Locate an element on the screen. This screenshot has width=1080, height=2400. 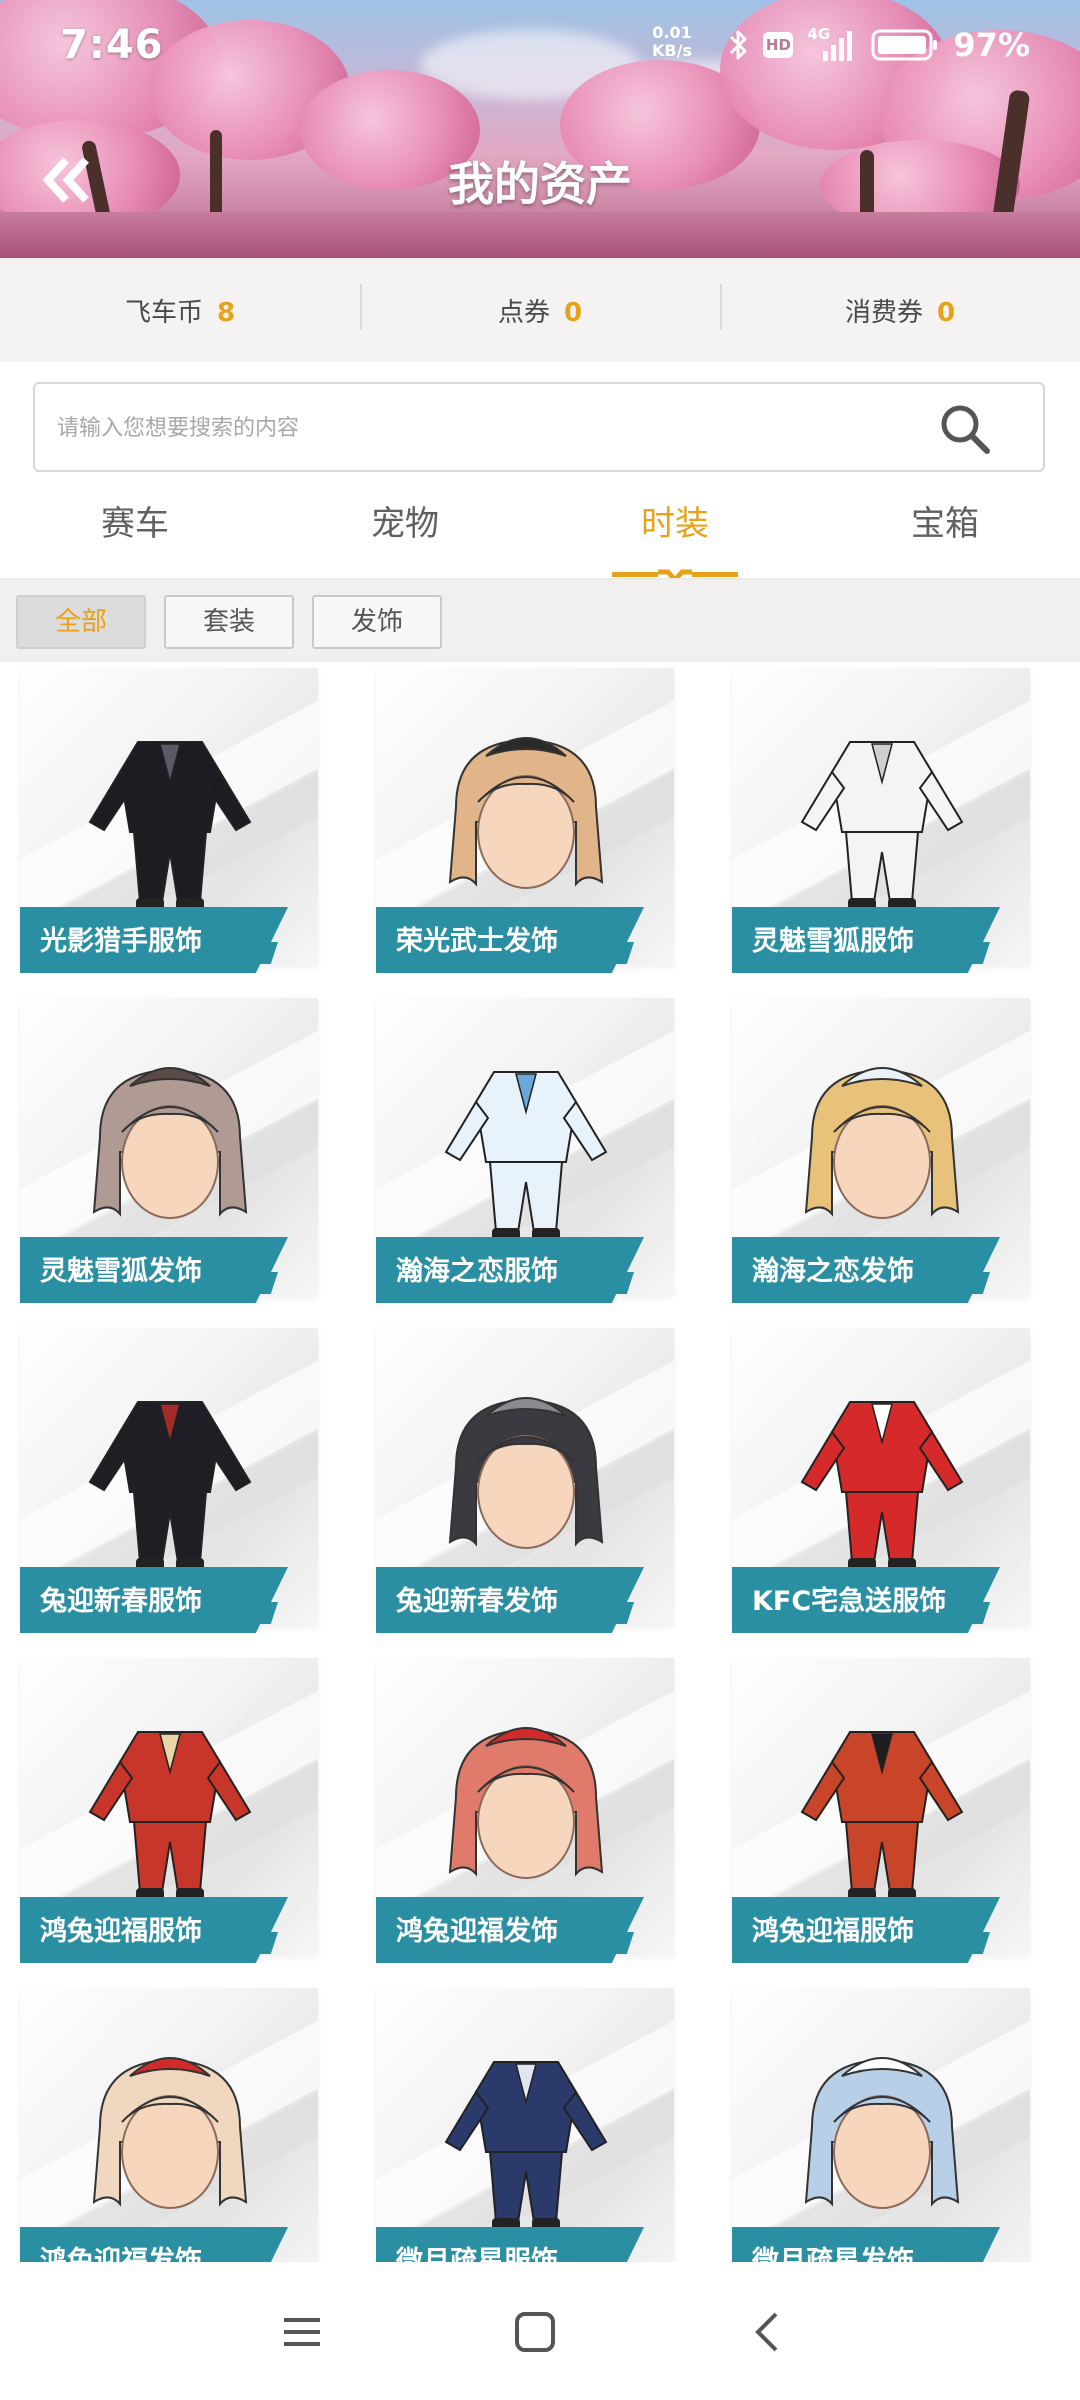
home-square-icon is located at coordinates (535, 2332).